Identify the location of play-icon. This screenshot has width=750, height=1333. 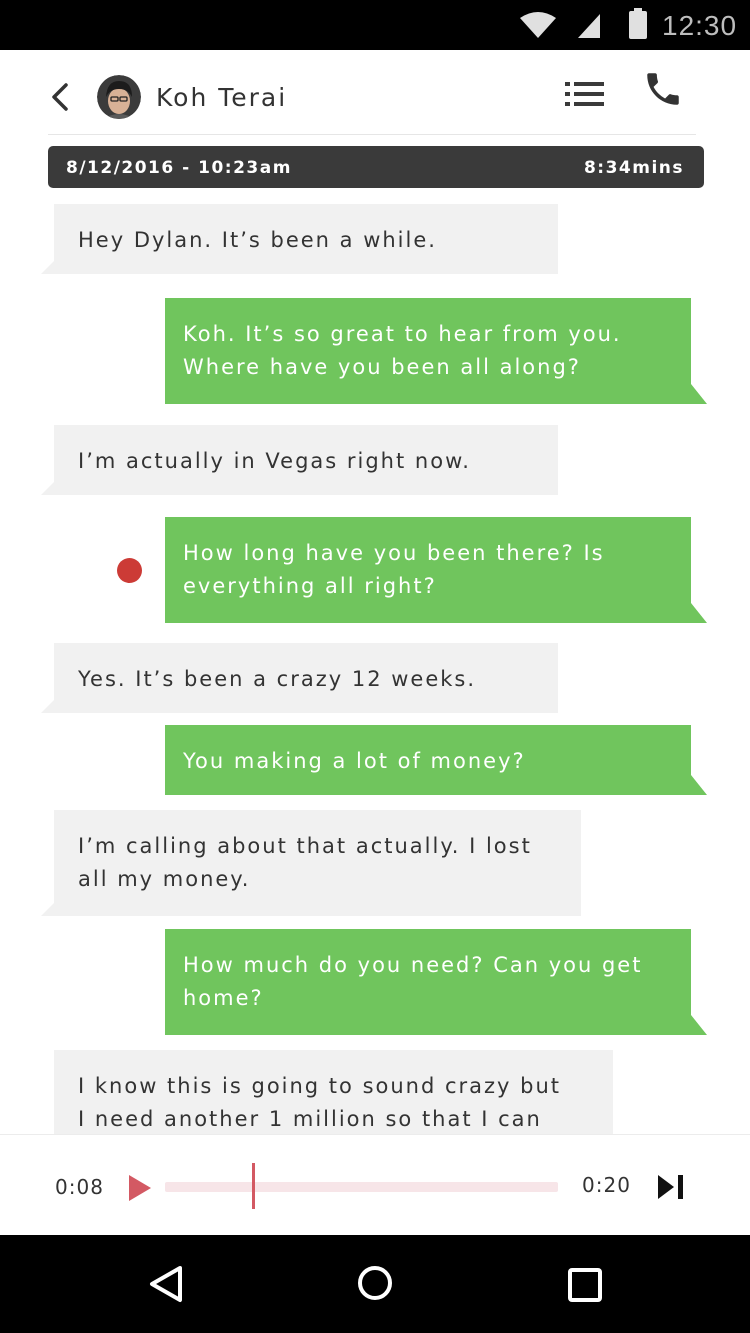
(140, 1188).